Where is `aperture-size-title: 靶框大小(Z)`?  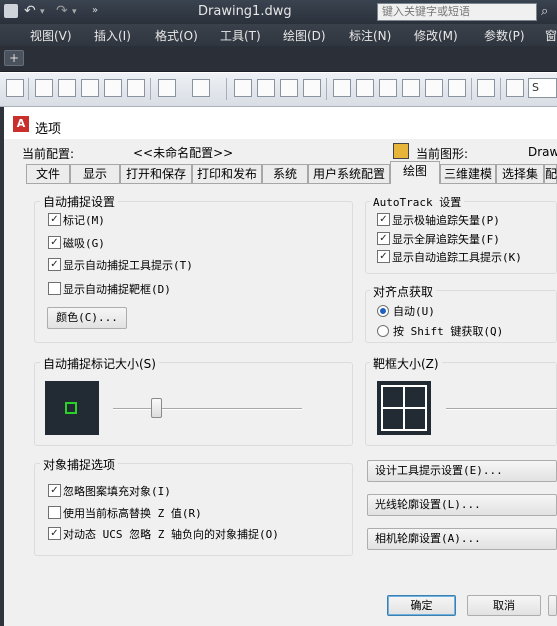
aperture-size-title: 靶框大小(Z) is located at coordinates (406, 363).